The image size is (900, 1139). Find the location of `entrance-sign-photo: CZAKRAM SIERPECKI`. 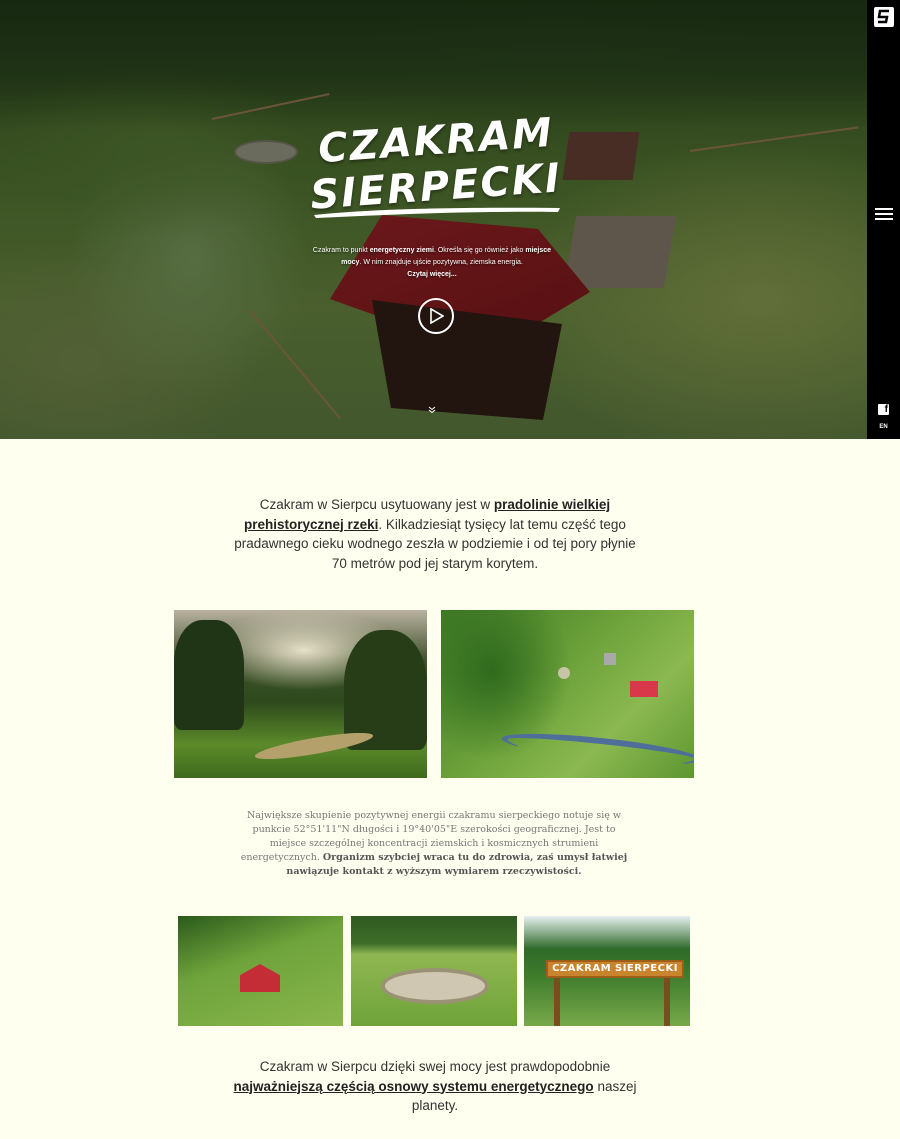

entrance-sign-photo: CZAKRAM SIERPECKI is located at coordinates (607, 971).